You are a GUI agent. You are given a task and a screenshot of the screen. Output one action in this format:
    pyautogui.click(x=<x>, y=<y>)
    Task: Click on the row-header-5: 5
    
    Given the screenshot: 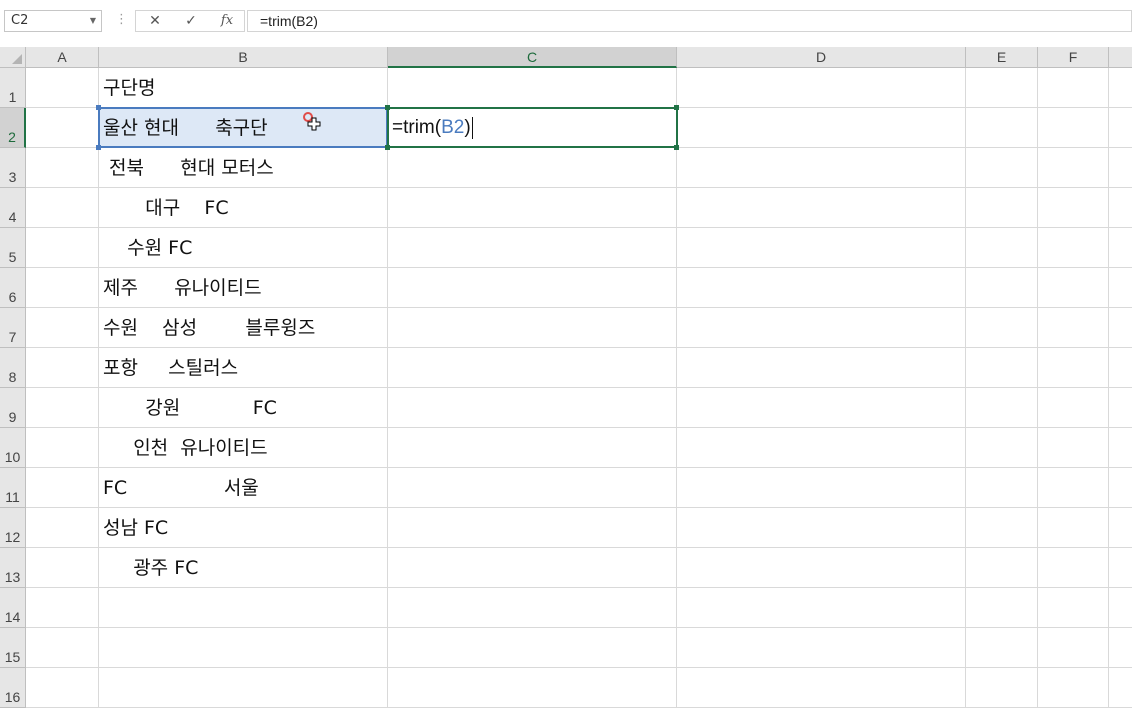 What is the action you would take?
    pyautogui.click(x=13, y=248)
    